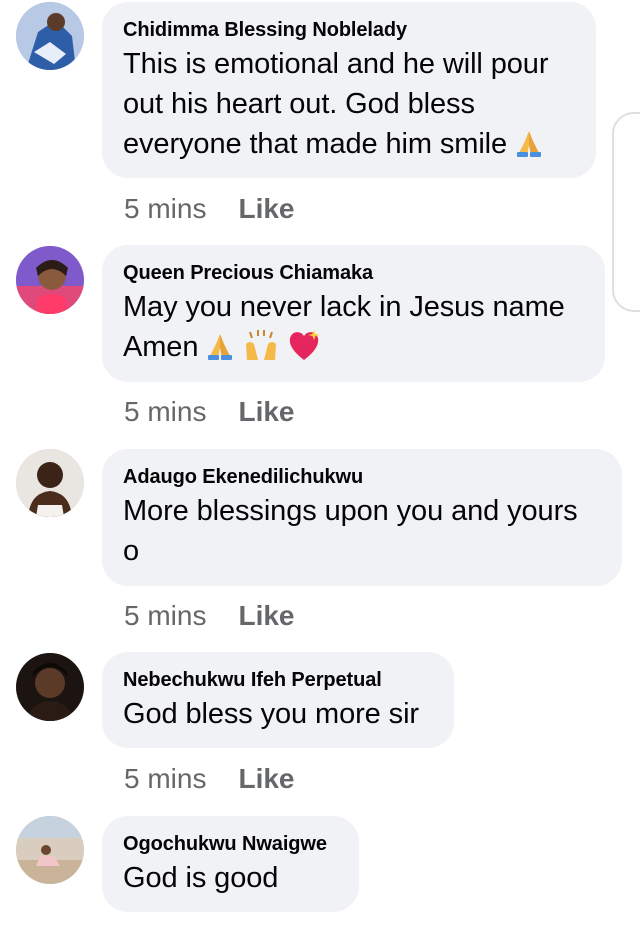 The image size is (640, 933). Describe the element at coordinates (131, 551) in the screenshot. I see `comment-line: o` at that location.